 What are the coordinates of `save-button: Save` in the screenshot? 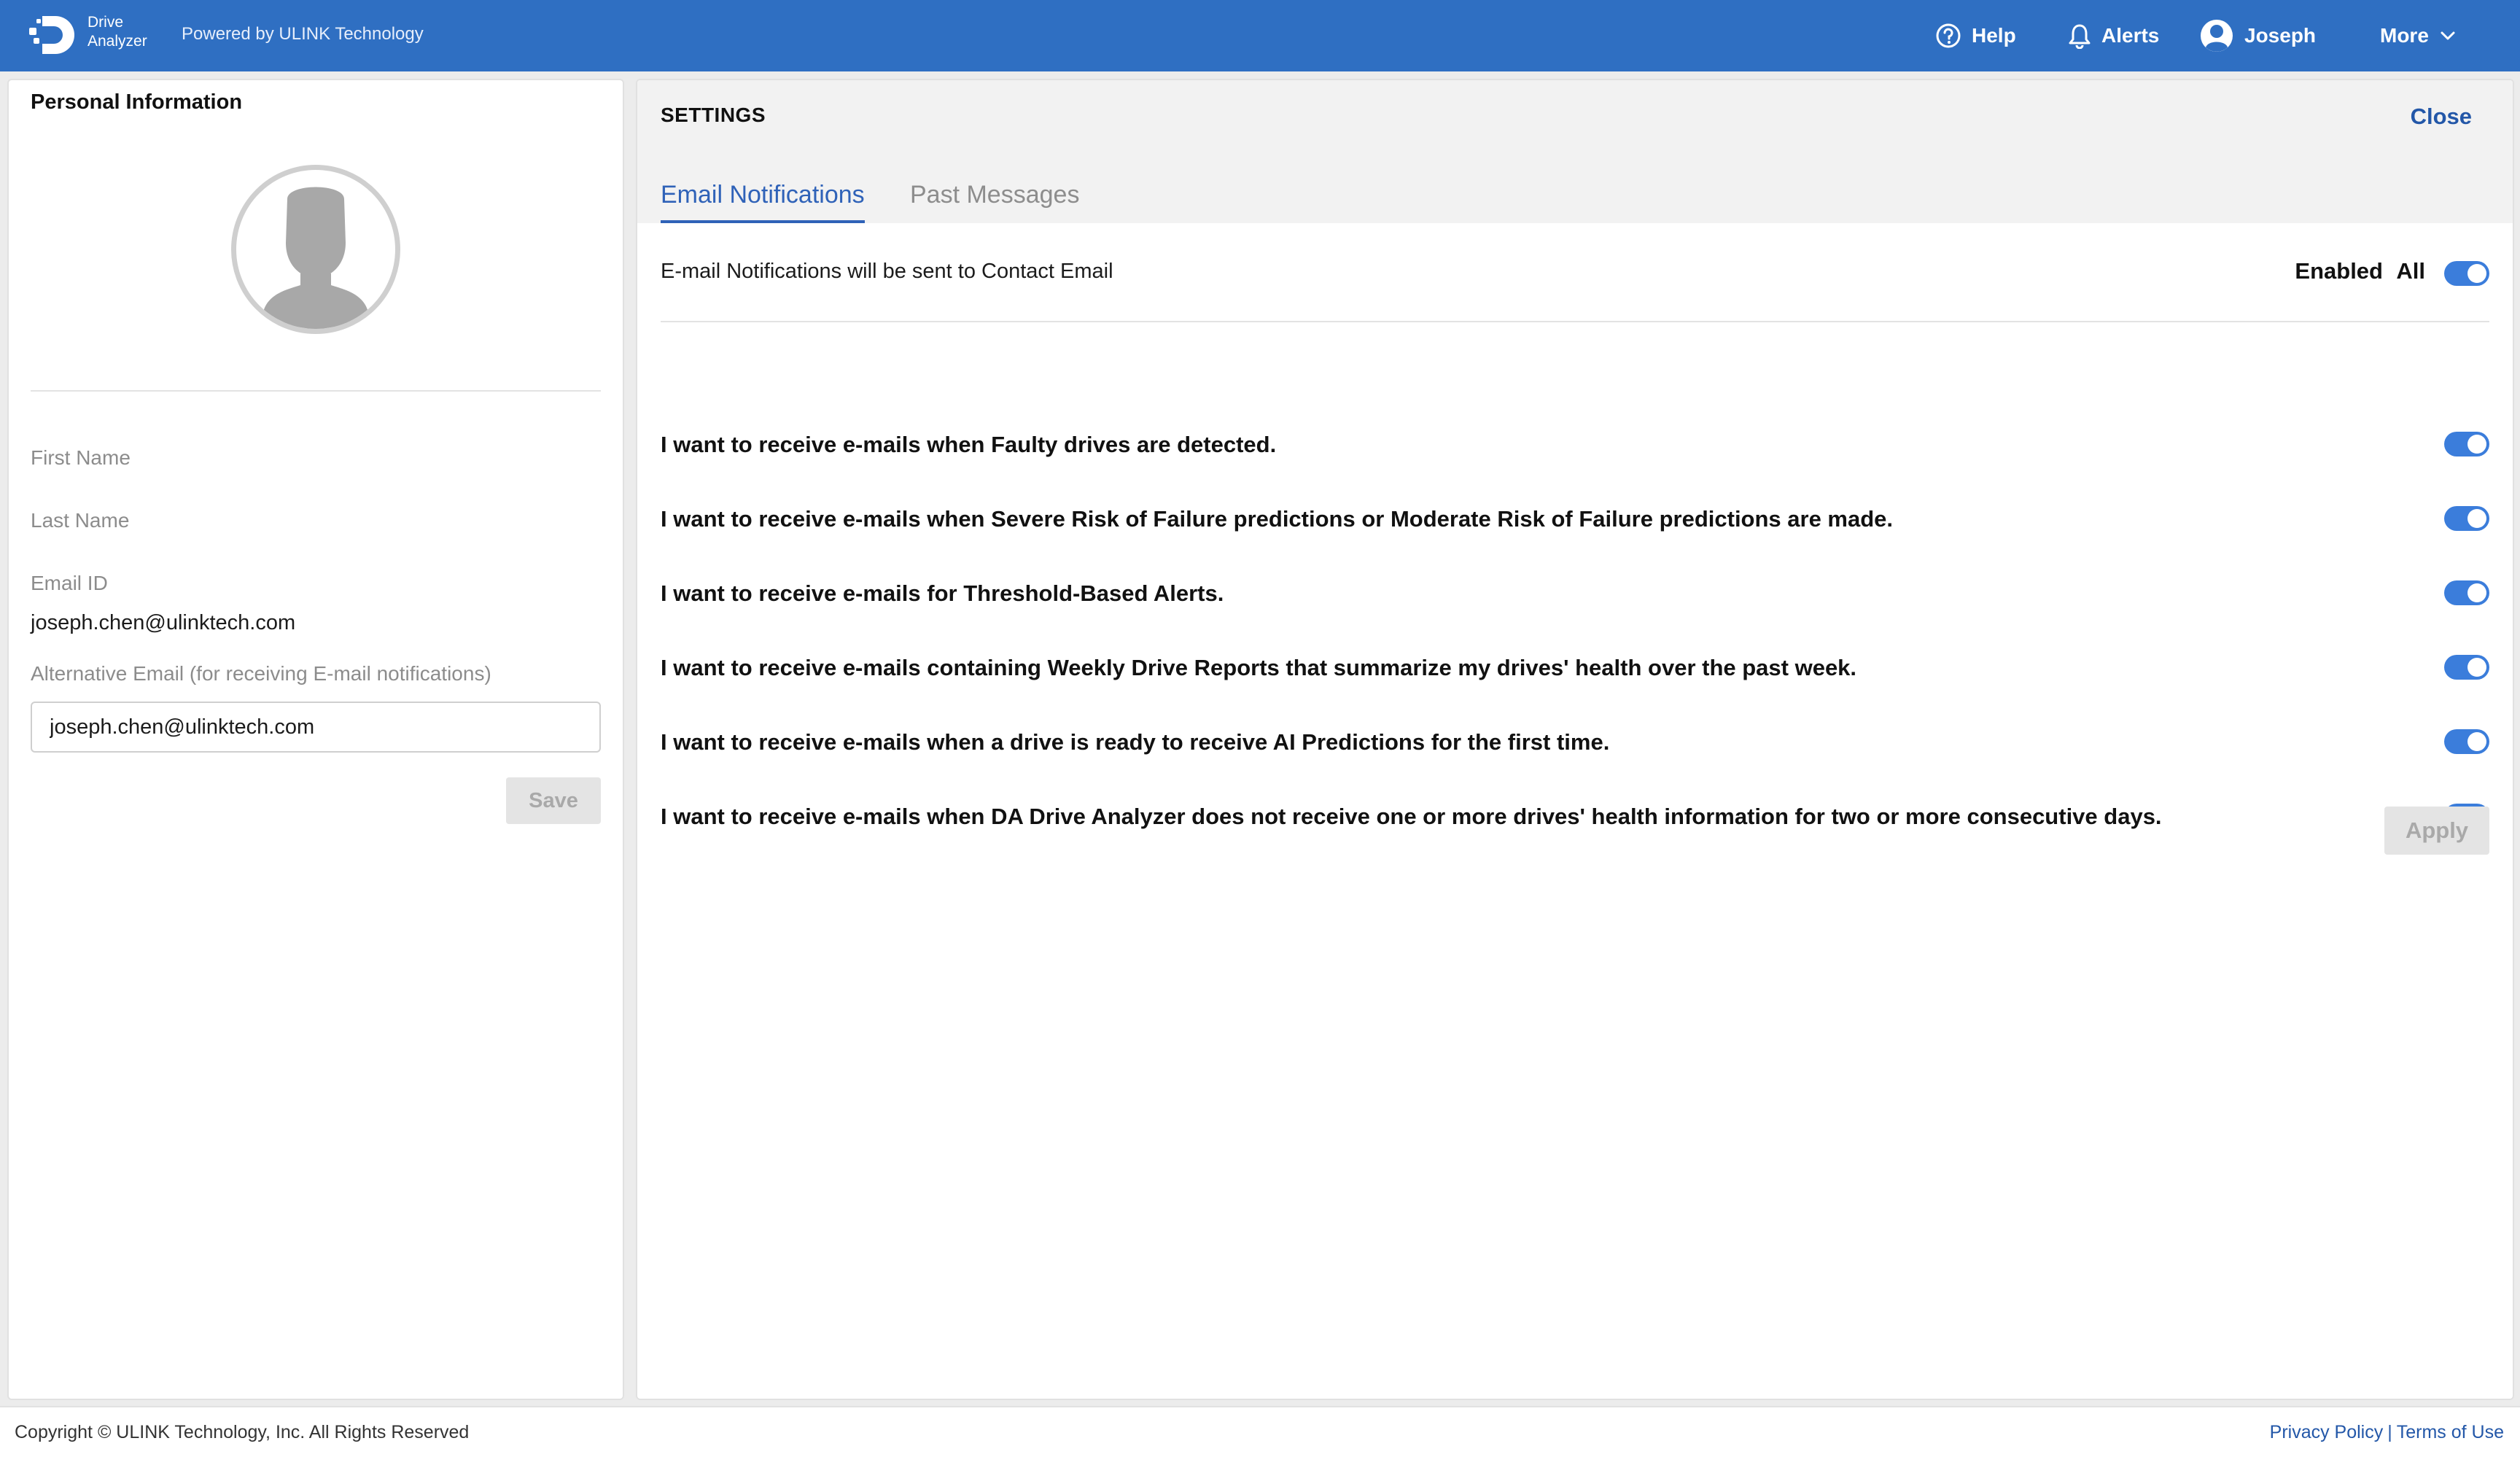 It's located at (553, 801).